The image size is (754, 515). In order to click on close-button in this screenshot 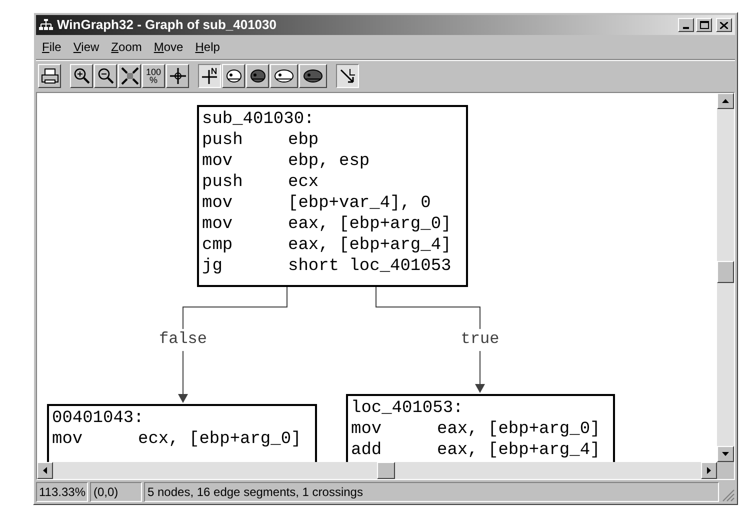, I will do `click(724, 25)`.